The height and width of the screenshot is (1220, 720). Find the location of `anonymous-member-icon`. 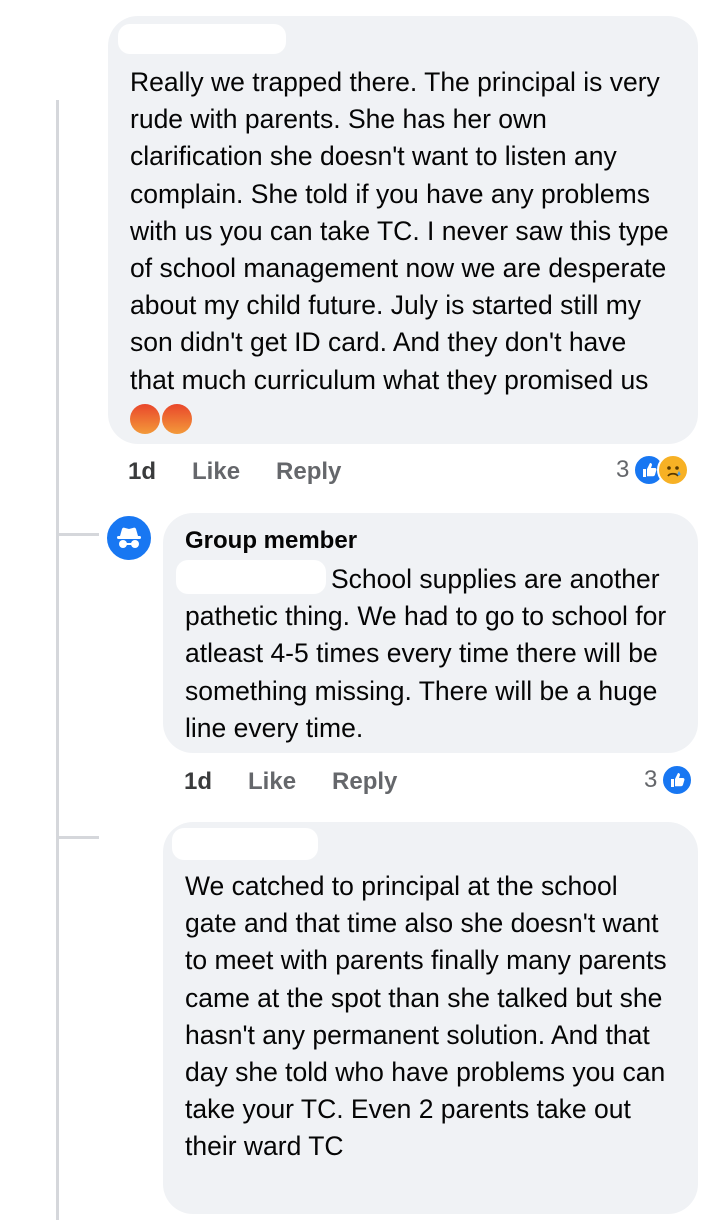

anonymous-member-icon is located at coordinates (129, 537).